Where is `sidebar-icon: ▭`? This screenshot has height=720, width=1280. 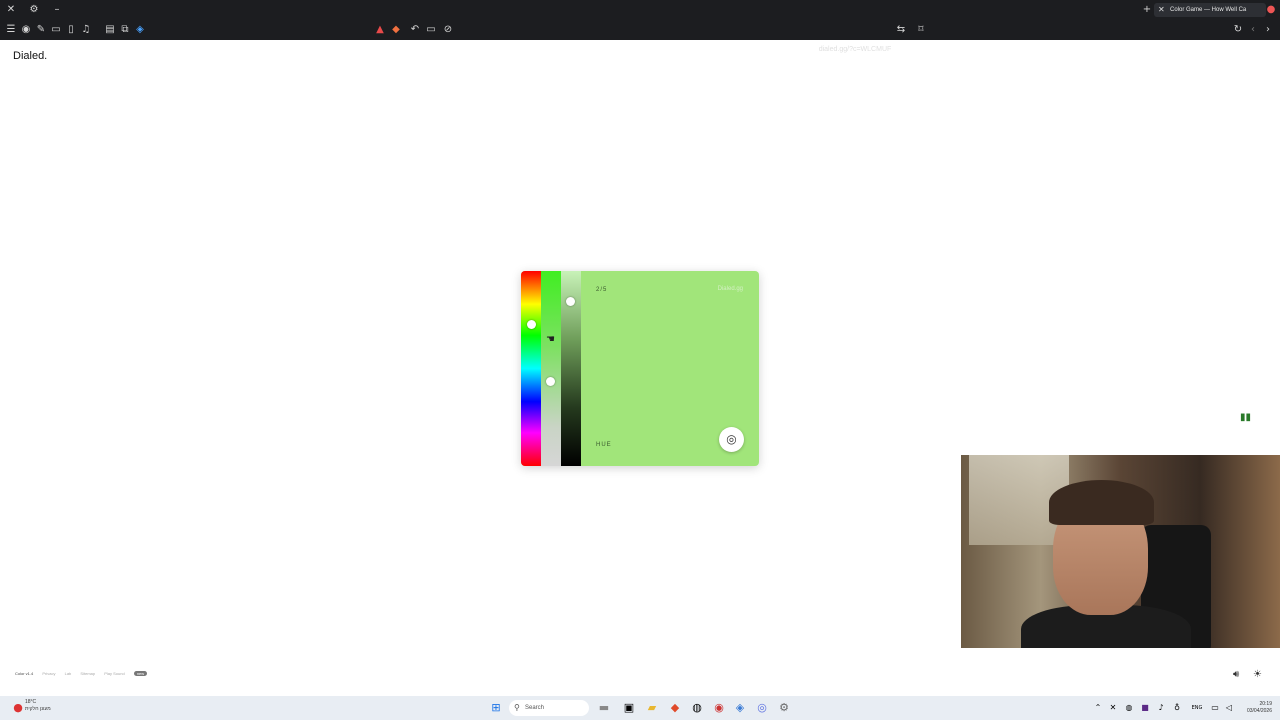
sidebar-icon: ▭ is located at coordinates (56, 30).